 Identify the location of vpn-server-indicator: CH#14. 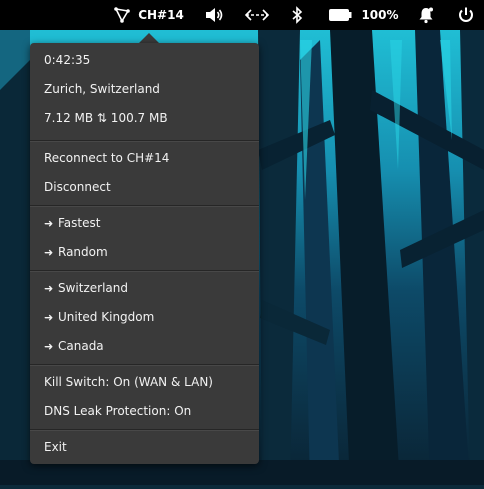
(161, 15).